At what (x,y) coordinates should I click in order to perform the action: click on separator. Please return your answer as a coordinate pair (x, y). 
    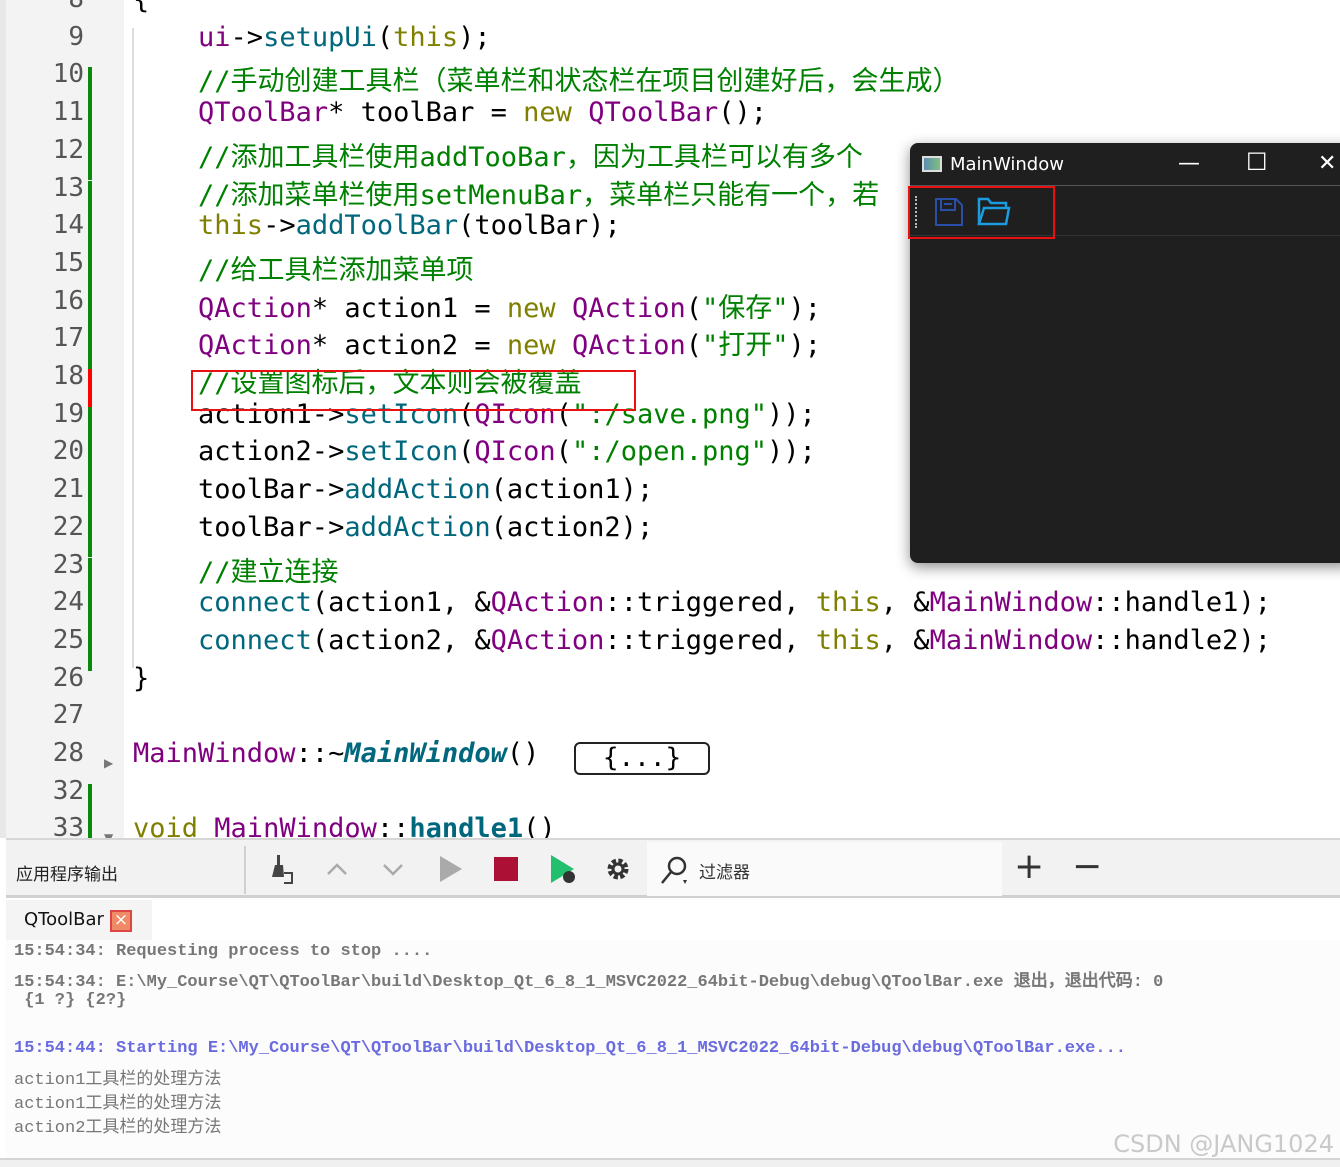
    Looking at the image, I should click on (245, 870).